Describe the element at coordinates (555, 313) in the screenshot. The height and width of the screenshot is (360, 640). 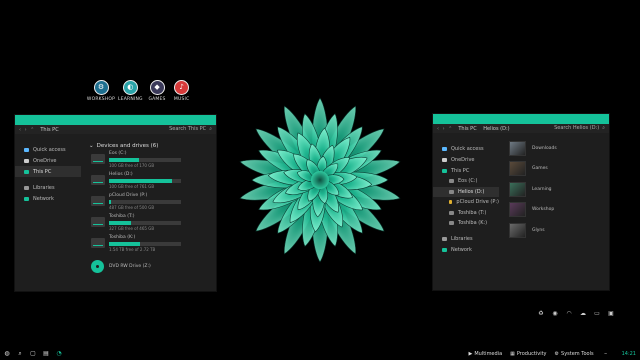
I see `chat-icon: ◉` at that location.